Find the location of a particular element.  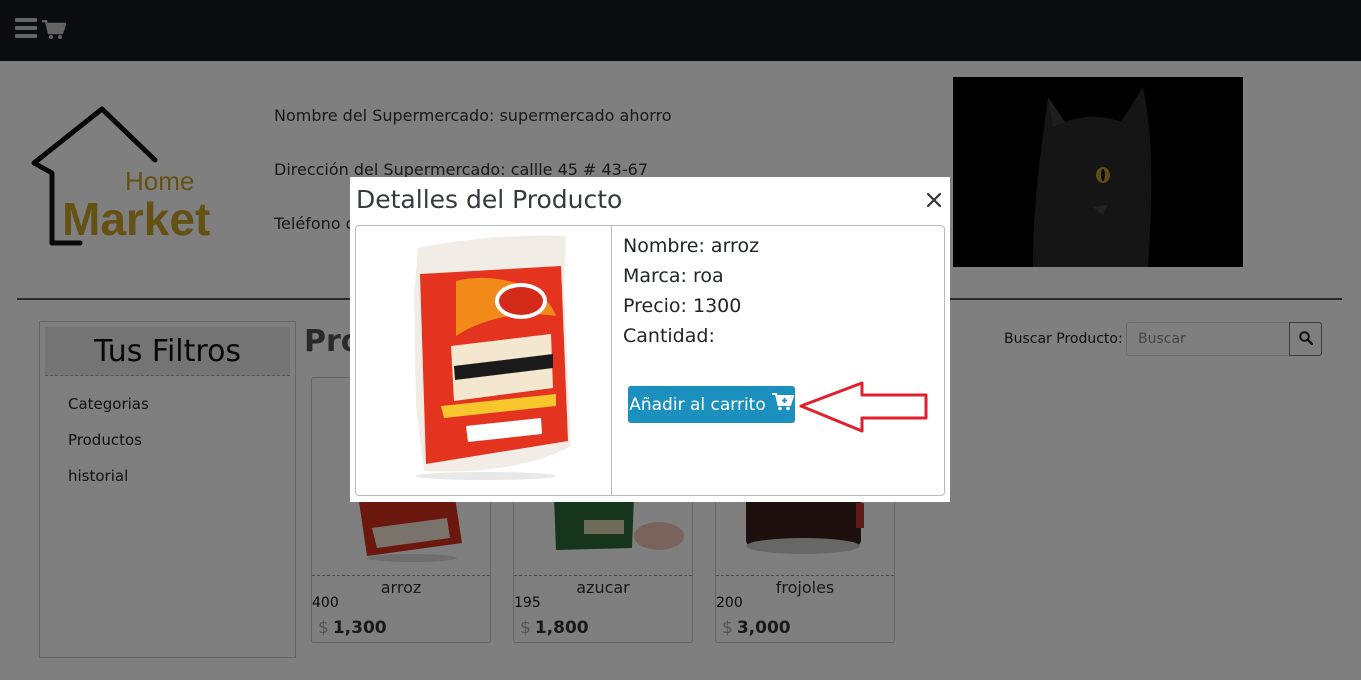

annotation-arrow-icon is located at coordinates (865, 410).